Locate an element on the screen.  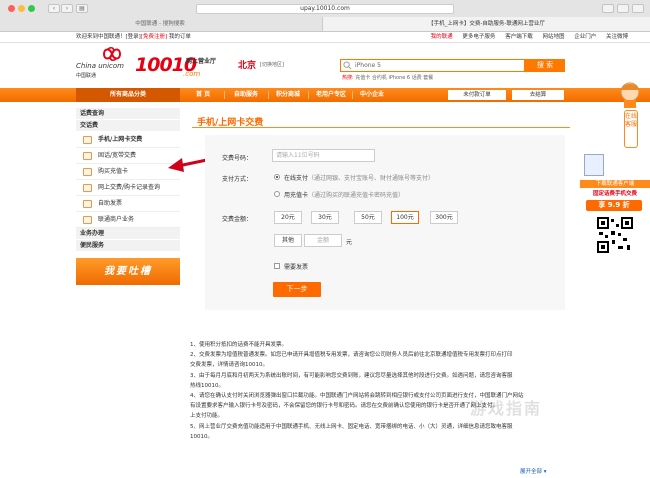
merchant-icon is located at coordinates (87, 220).